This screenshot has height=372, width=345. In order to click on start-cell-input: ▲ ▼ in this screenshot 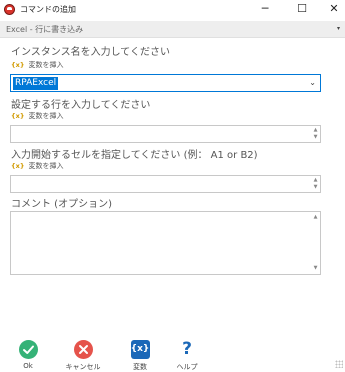, I will do `click(165, 184)`.